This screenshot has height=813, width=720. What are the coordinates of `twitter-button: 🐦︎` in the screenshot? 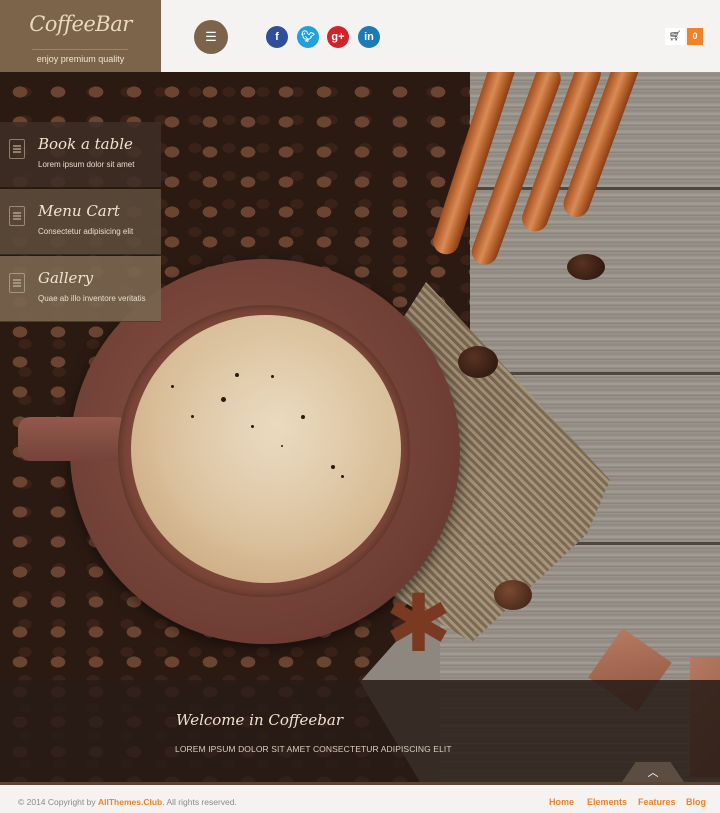 It's located at (308, 37).